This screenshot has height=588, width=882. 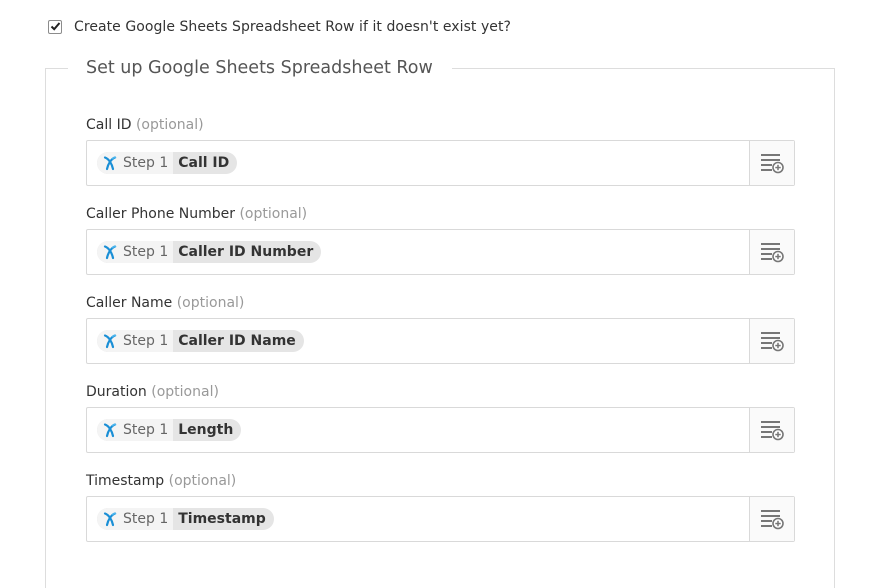 I want to click on field-label: Caller Name (optional), so click(x=440, y=303).